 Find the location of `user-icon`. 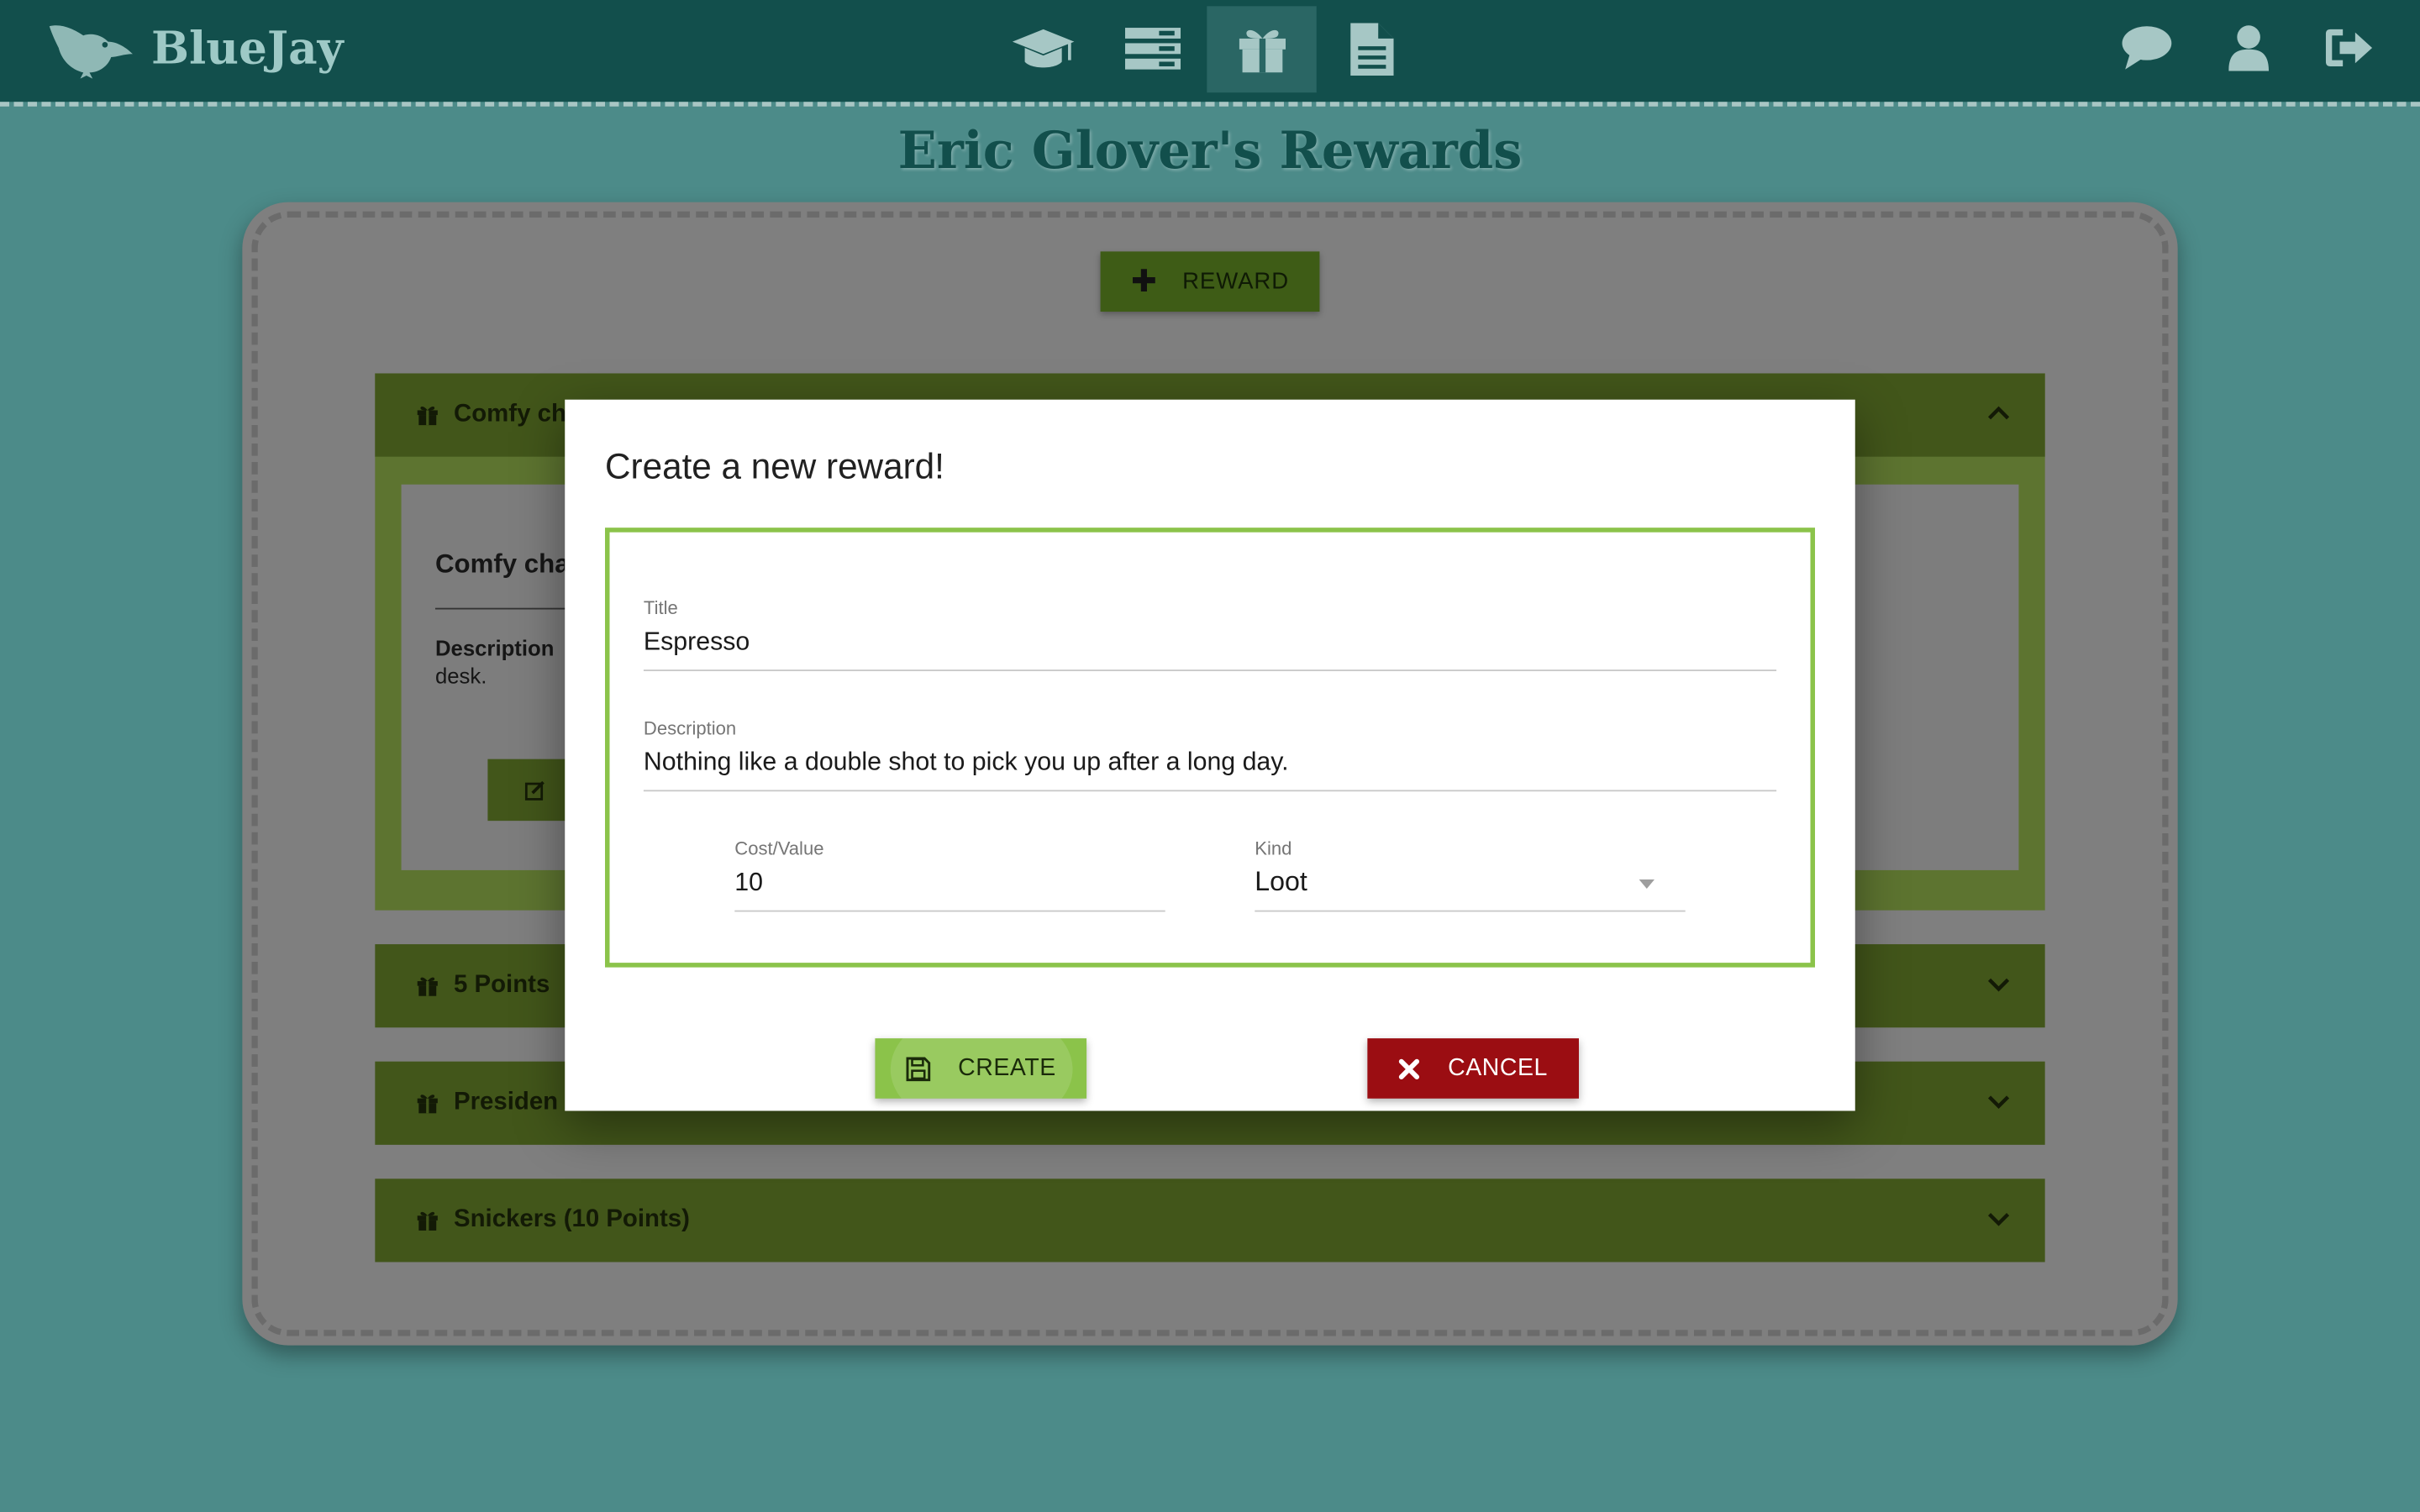

user-icon is located at coordinates (2249, 50).